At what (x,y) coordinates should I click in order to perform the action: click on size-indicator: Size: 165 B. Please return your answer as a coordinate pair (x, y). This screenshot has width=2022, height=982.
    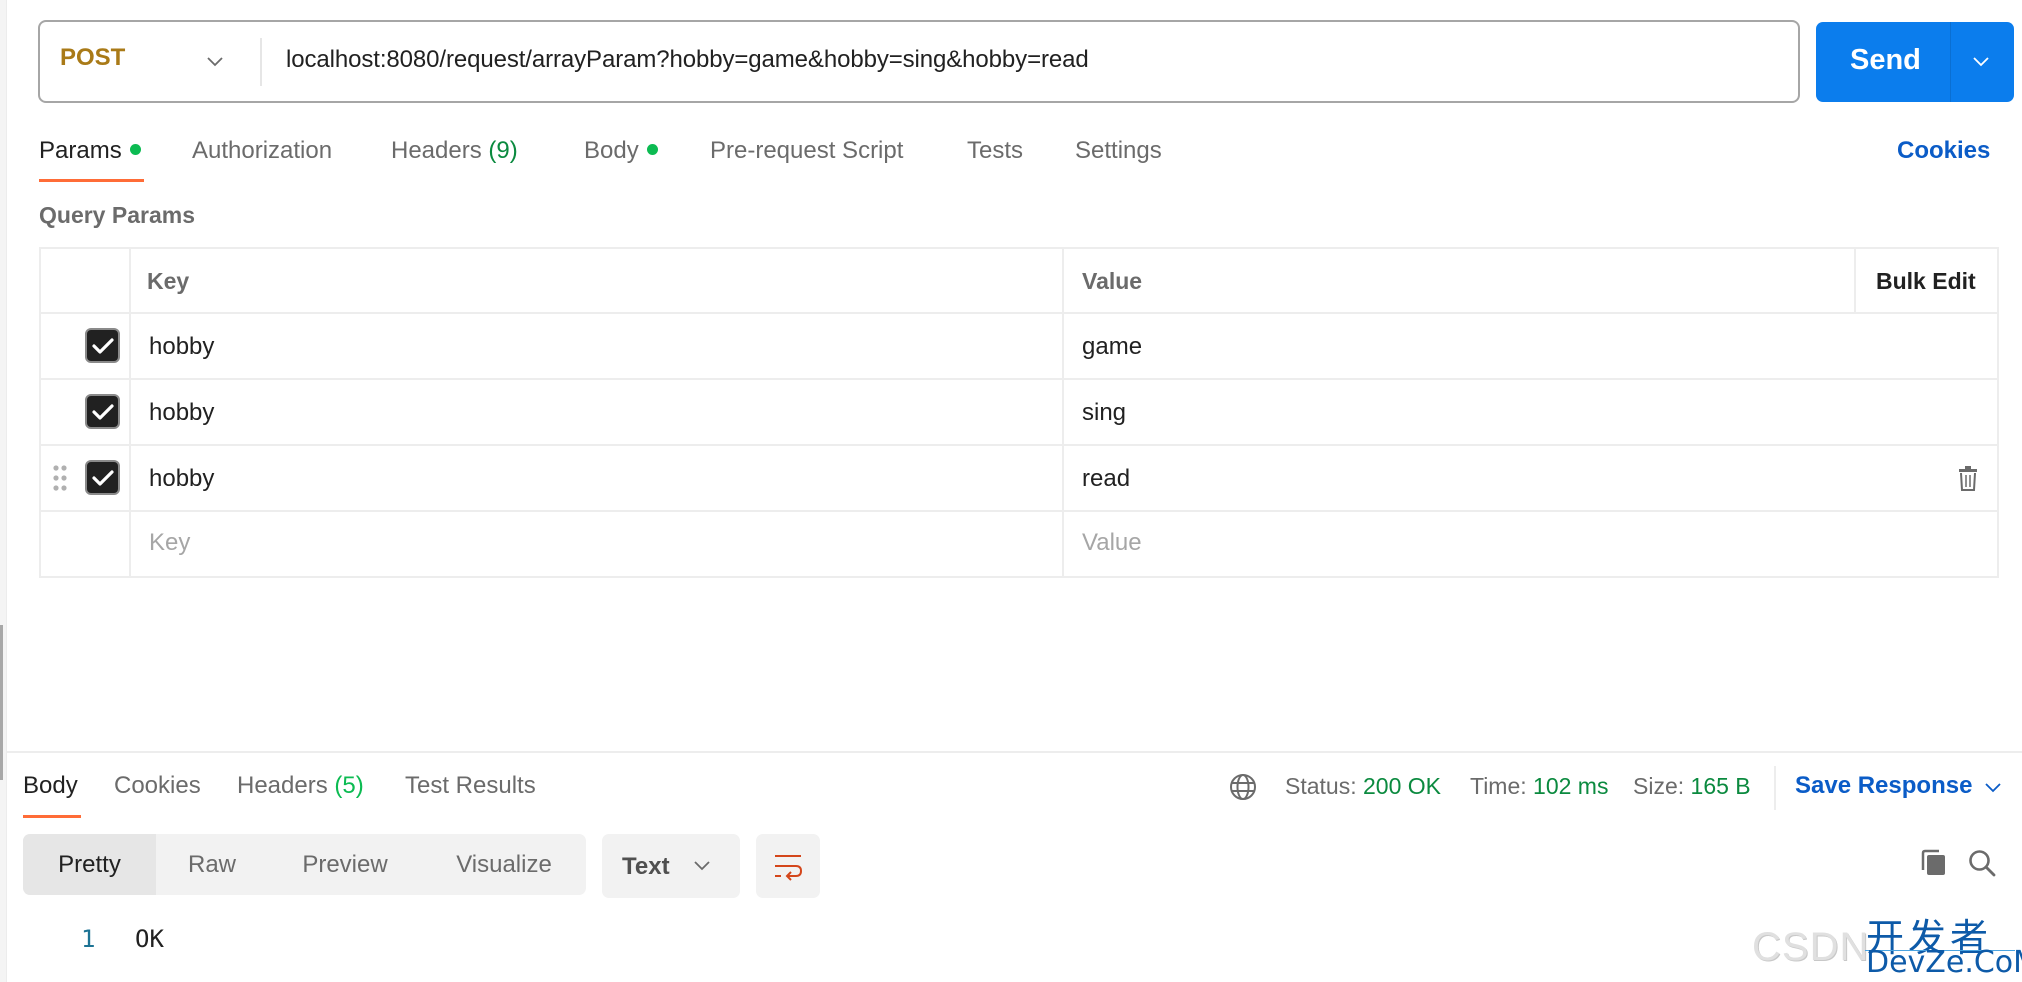
    Looking at the image, I should click on (1692, 786).